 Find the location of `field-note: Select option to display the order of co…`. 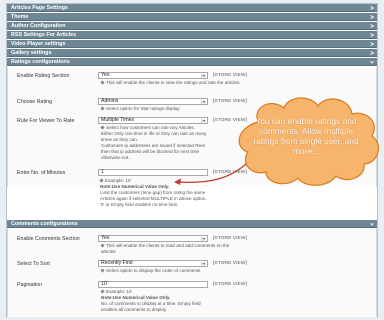

field-note: Select option to display the order of co… is located at coordinates (170, 271).